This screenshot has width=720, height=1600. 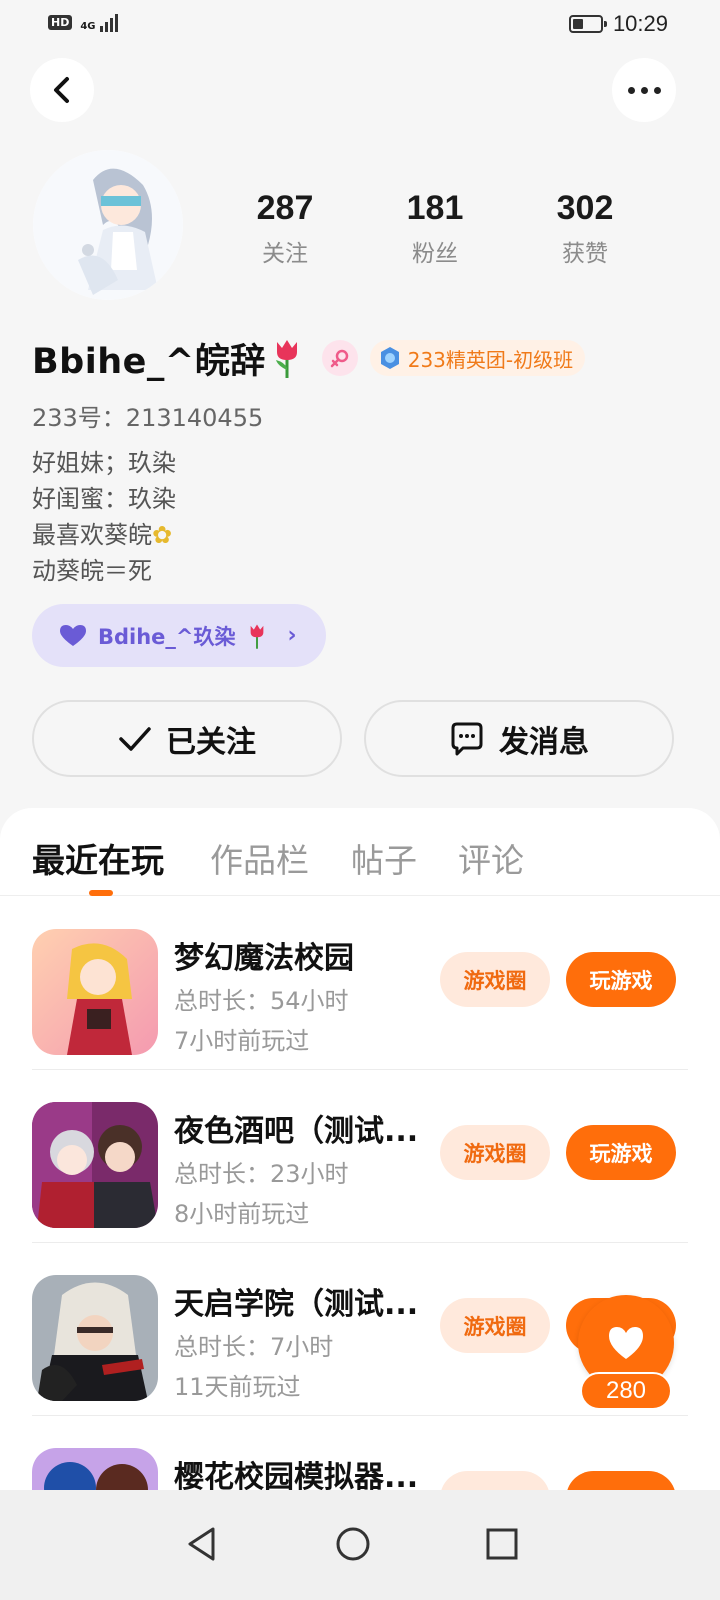 What do you see at coordinates (264, 958) in the screenshot?
I see `game-title: 梦幻魔法校园` at bounding box center [264, 958].